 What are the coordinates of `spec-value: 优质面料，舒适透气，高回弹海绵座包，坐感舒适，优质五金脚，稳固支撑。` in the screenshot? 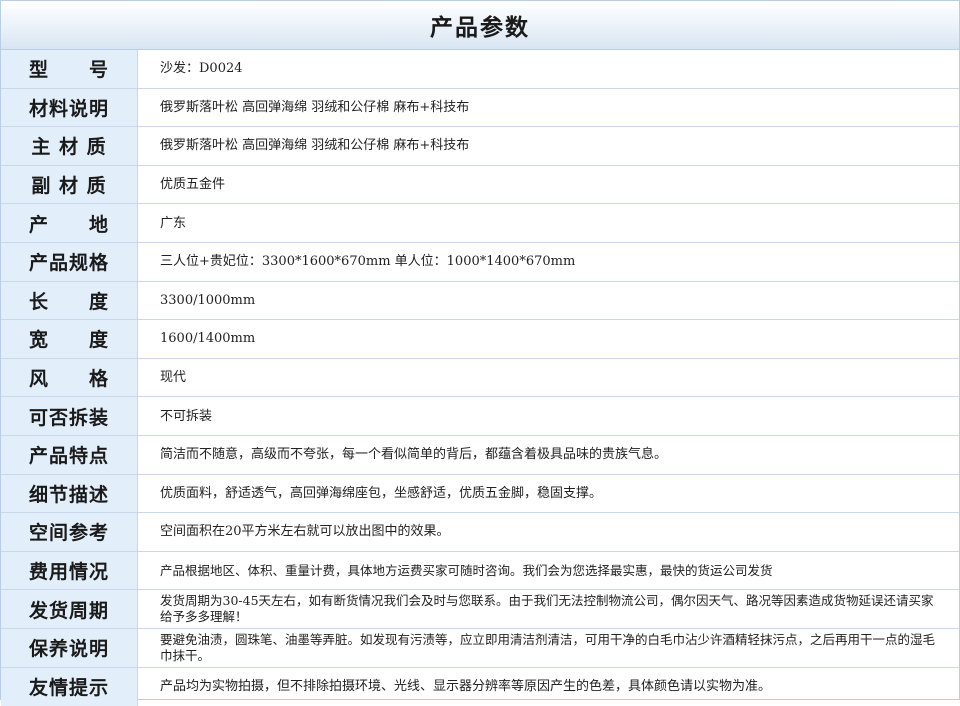 It's located at (548, 494).